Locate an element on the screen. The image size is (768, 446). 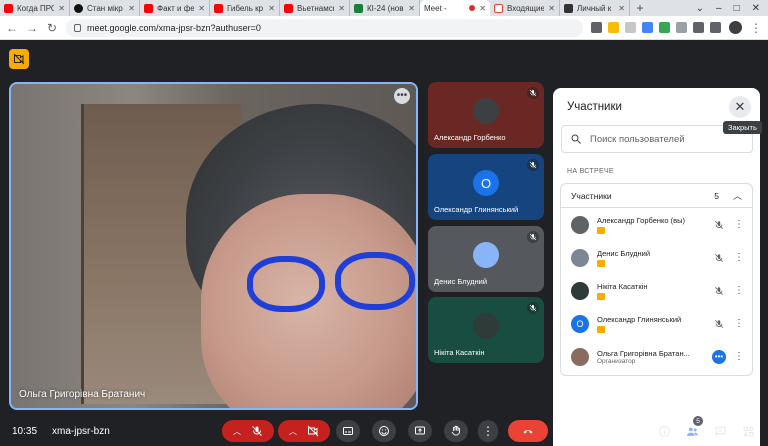
people-icon is located at coordinates (692, 431).